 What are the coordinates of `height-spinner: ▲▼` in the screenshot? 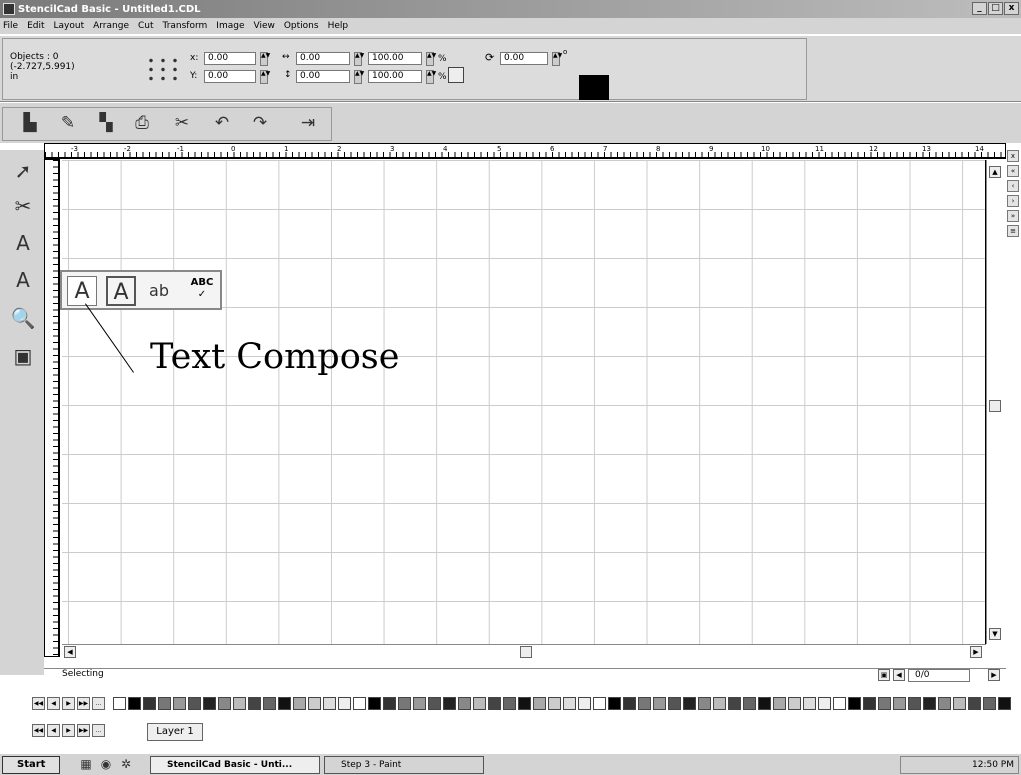 It's located at (359, 77).